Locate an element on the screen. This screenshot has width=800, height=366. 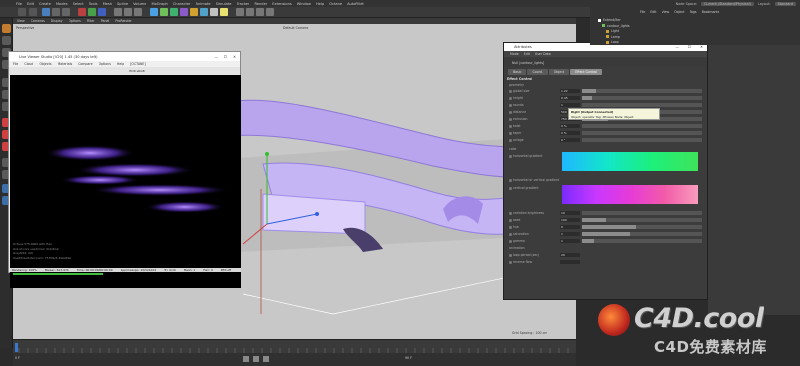
live-viewer-menu-item: Objects is located at coordinates (45, 64).